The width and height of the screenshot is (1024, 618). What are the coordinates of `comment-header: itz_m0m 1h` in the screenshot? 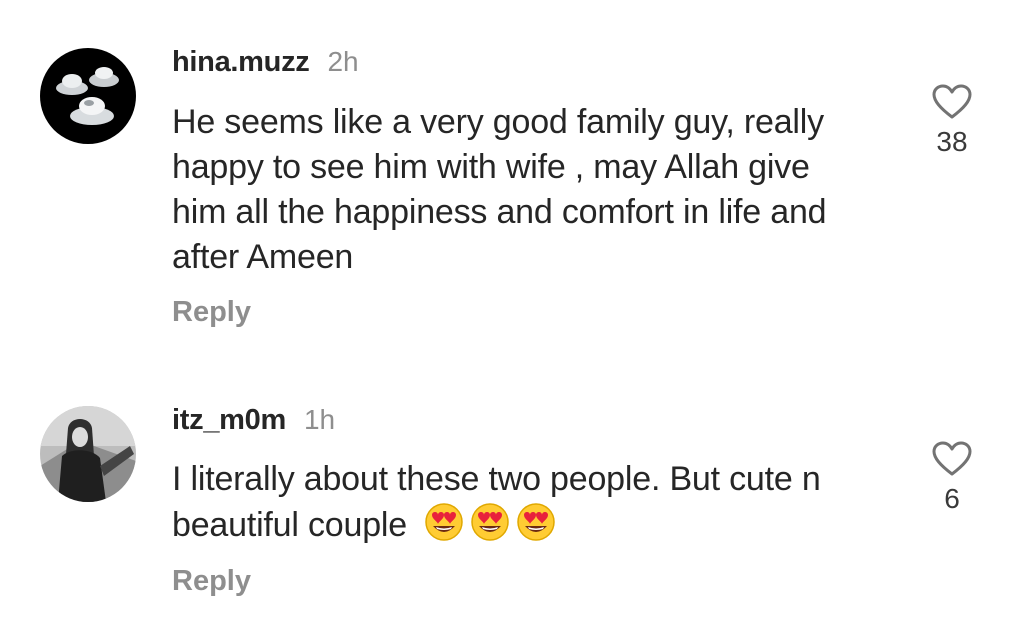 It's located at (253, 420).